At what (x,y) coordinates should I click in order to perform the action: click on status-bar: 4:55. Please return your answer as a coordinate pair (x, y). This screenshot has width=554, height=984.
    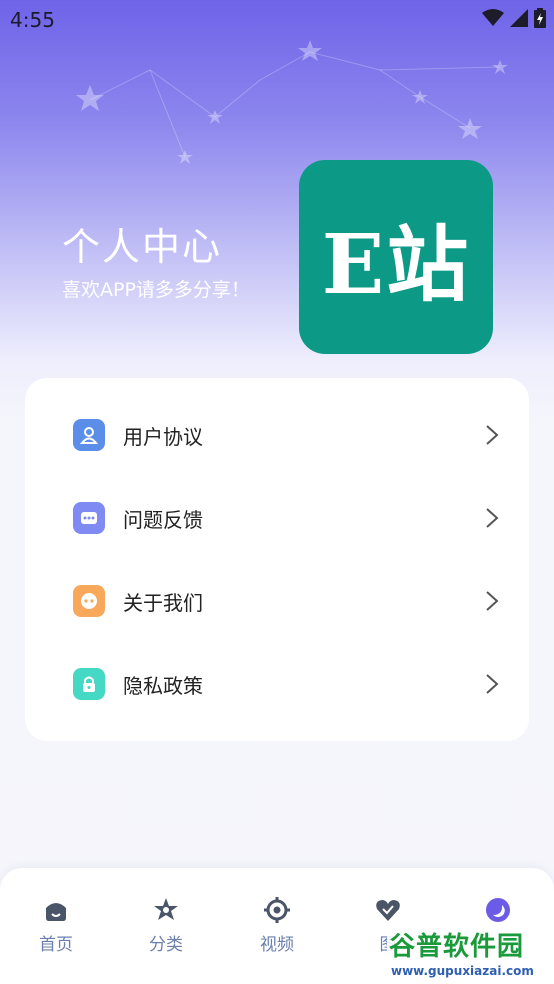
    Looking at the image, I should click on (277, 20).